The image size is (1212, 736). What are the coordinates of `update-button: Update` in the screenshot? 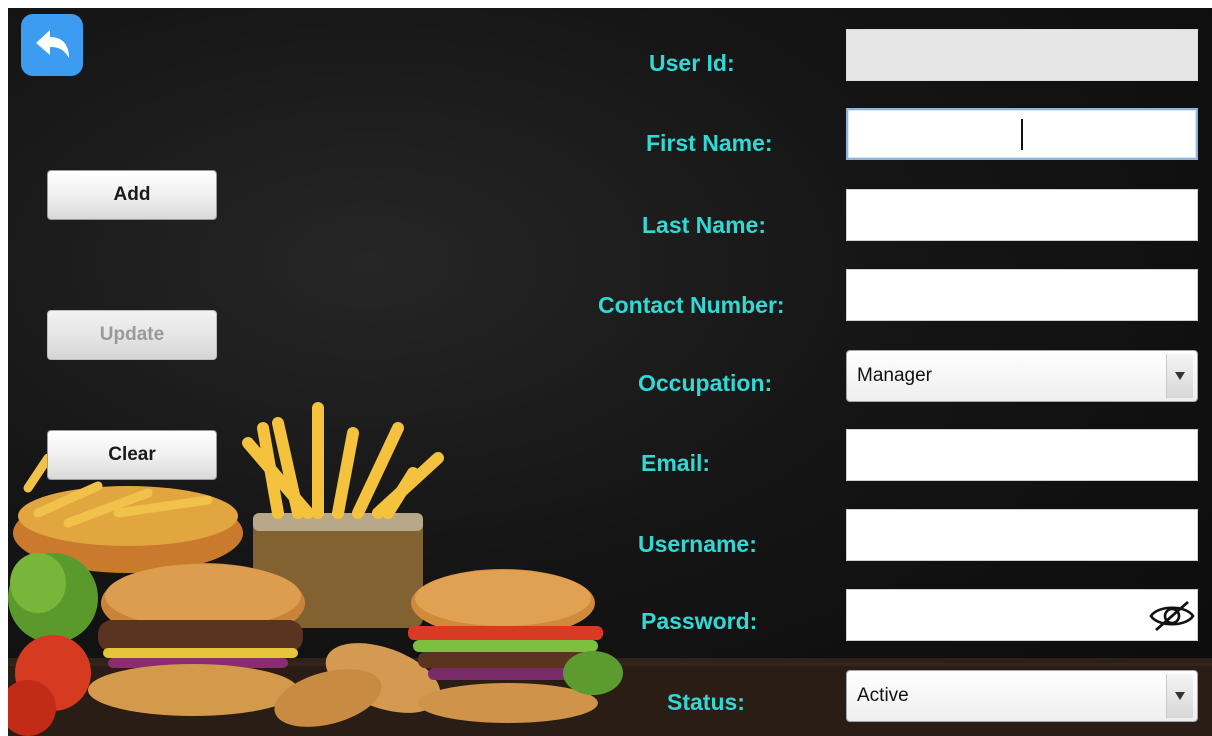 It's located at (132, 335).